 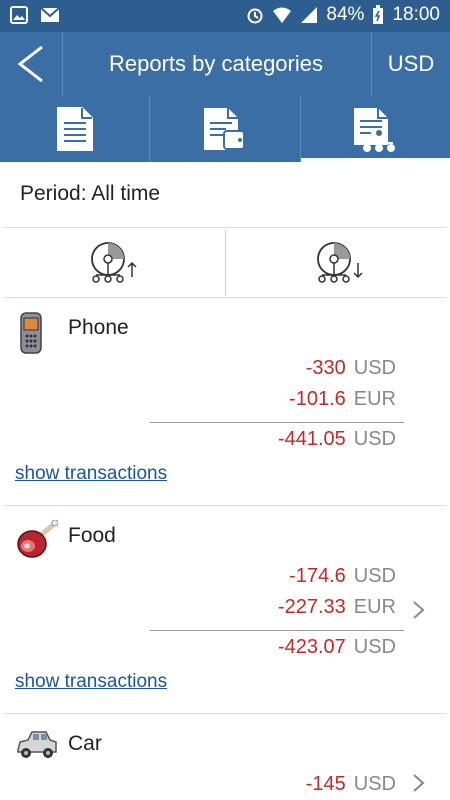 What do you see at coordinates (19, 15) in the screenshot?
I see `gallery-icon` at bounding box center [19, 15].